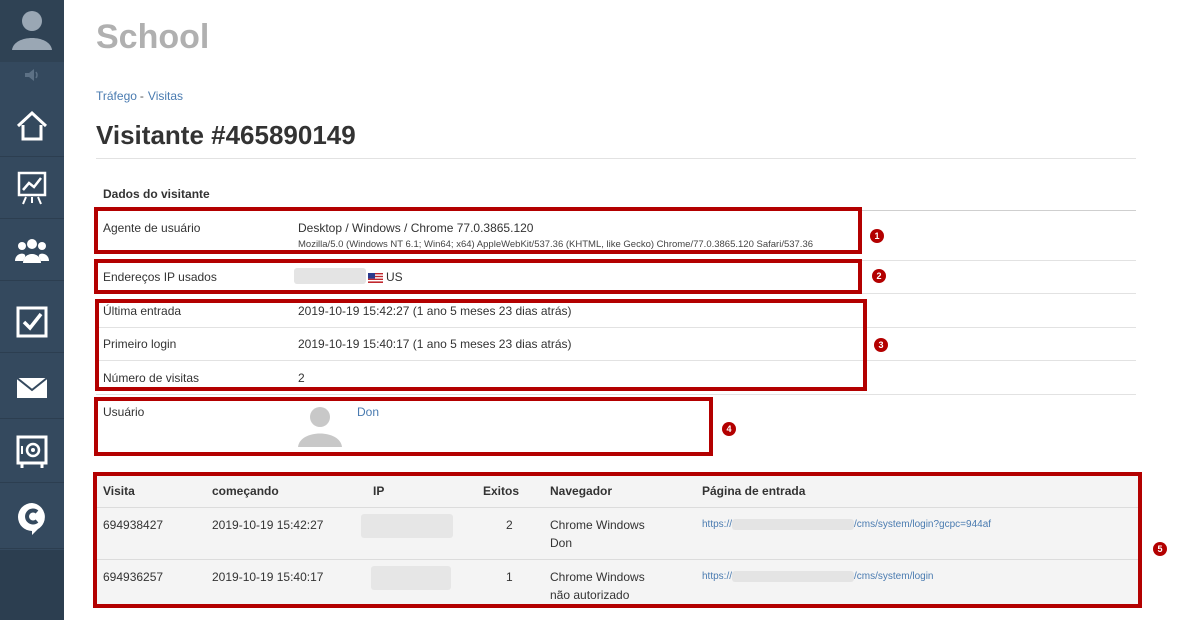 This screenshot has height=620, width=1199. I want to click on breadcrumb-visits-link: Visitas, so click(165, 96).